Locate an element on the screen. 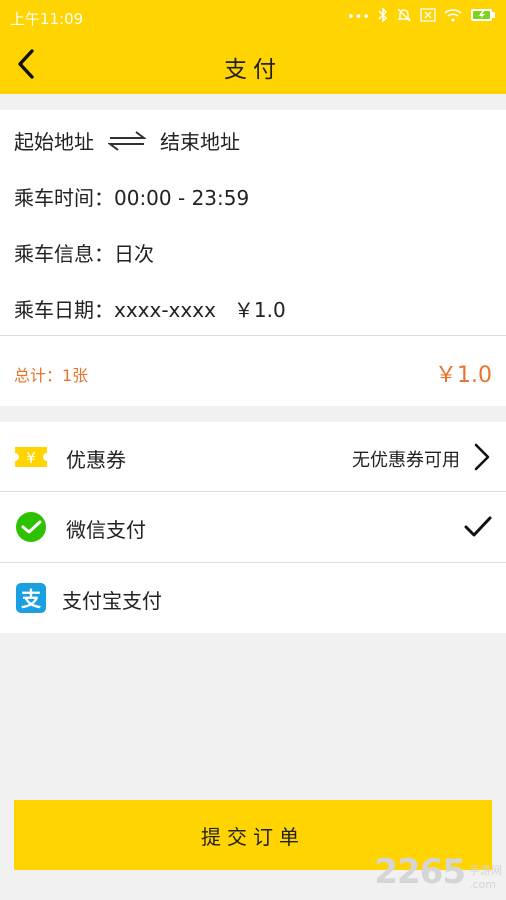 This screenshot has height=900, width=506. divider is located at coordinates (253, 335).